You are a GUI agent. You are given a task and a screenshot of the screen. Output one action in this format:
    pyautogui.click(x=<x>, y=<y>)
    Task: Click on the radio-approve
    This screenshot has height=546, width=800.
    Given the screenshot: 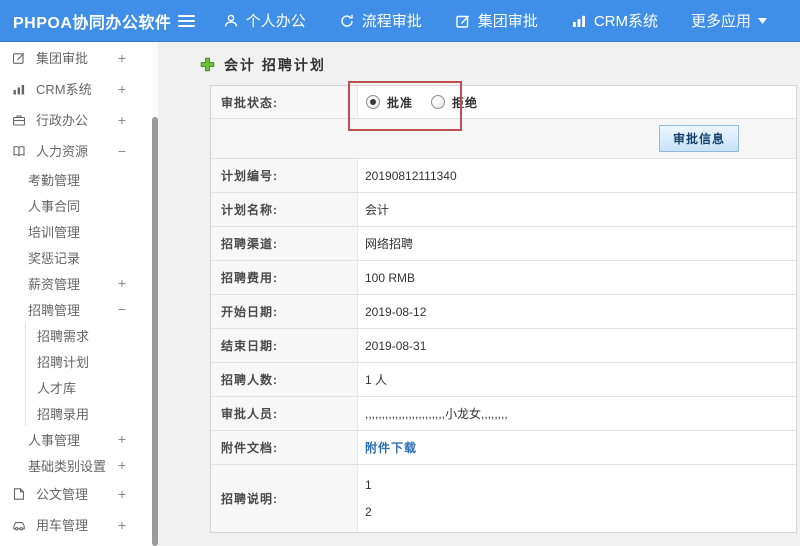 What is the action you would take?
    pyautogui.click(x=373, y=102)
    